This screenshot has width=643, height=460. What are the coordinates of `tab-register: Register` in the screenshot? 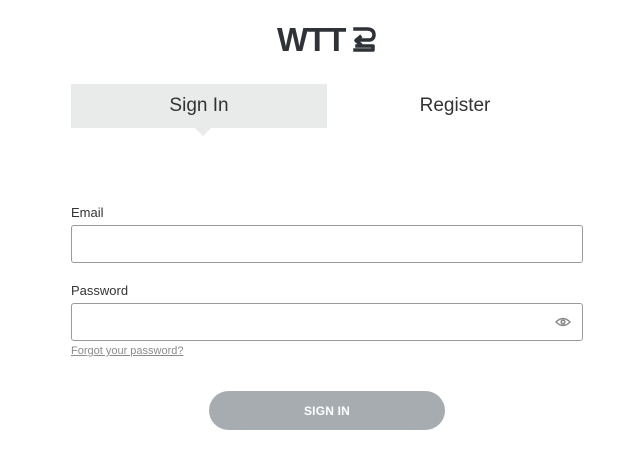 It's located at (455, 106).